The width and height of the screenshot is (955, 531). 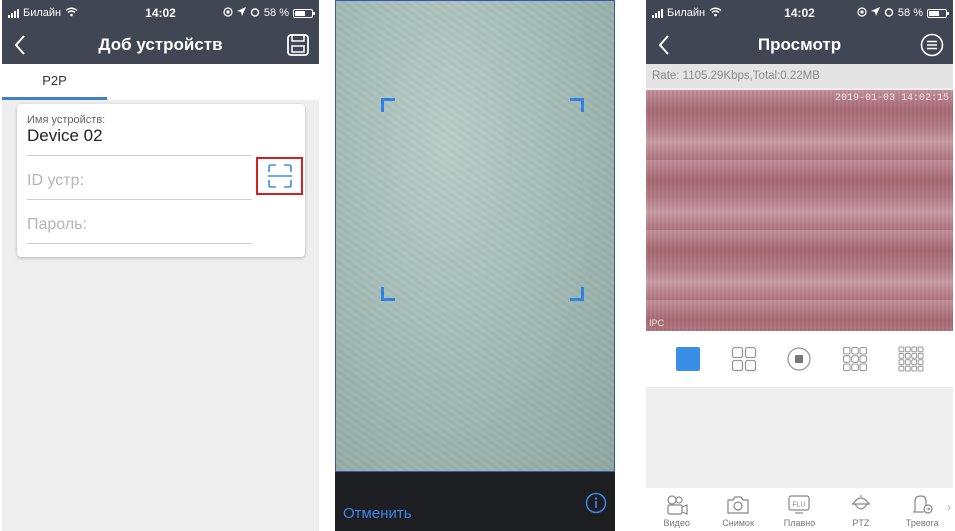 I want to click on device-name-label: Имя устройств:, so click(x=66, y=120).